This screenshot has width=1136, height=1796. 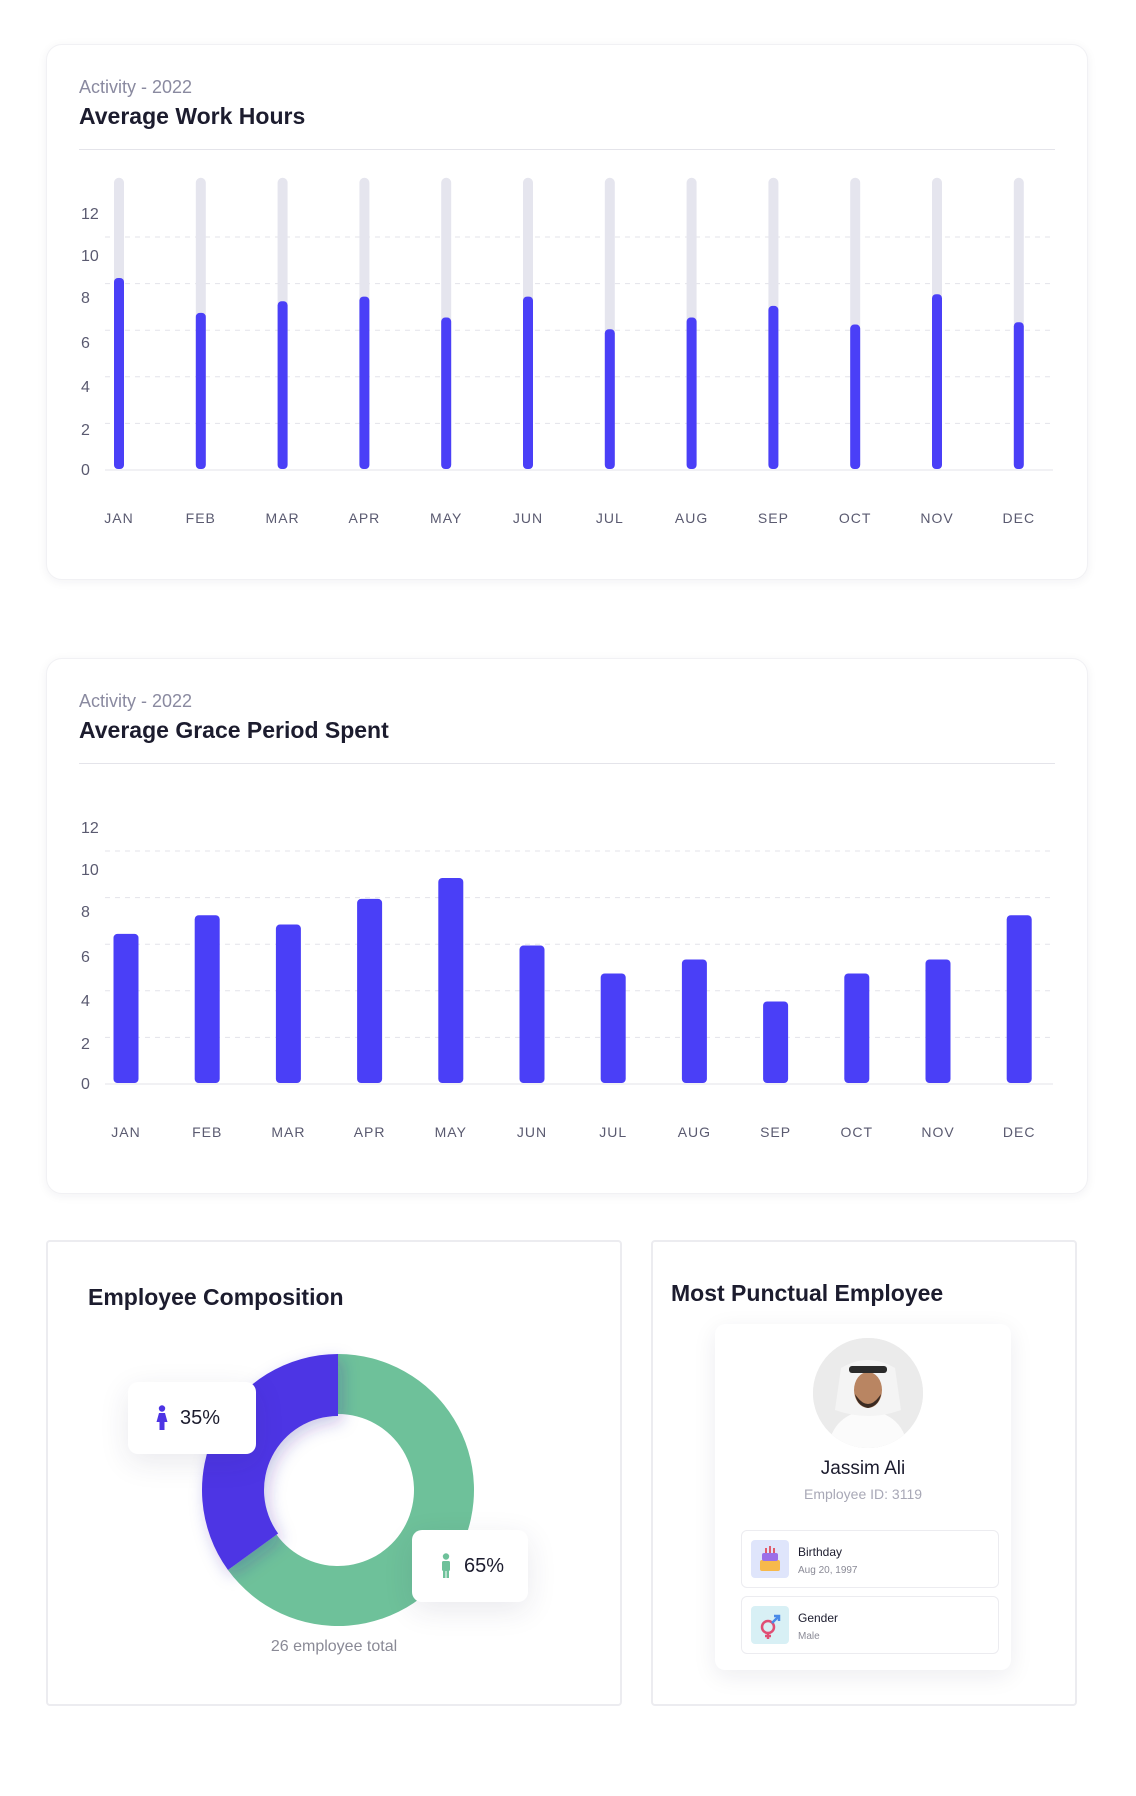 What do you see at coordinates (820, 1552) in the screenshot?
I see `info-label: Birthday` at bounding box center [820, 1552].